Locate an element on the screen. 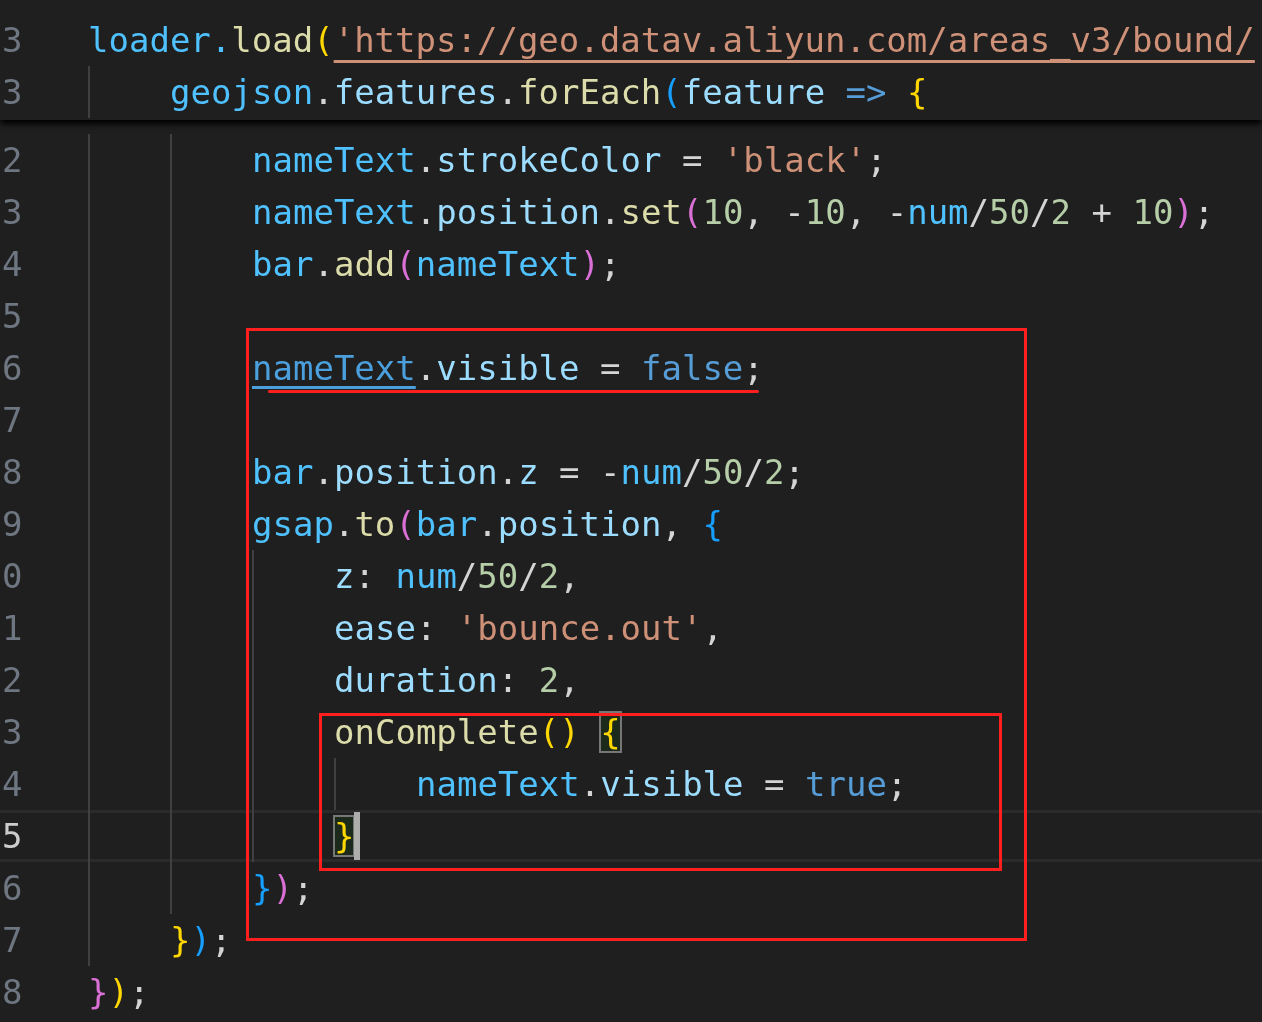  code-line: nameText.visible = false; is located at coordinates (508, 368).